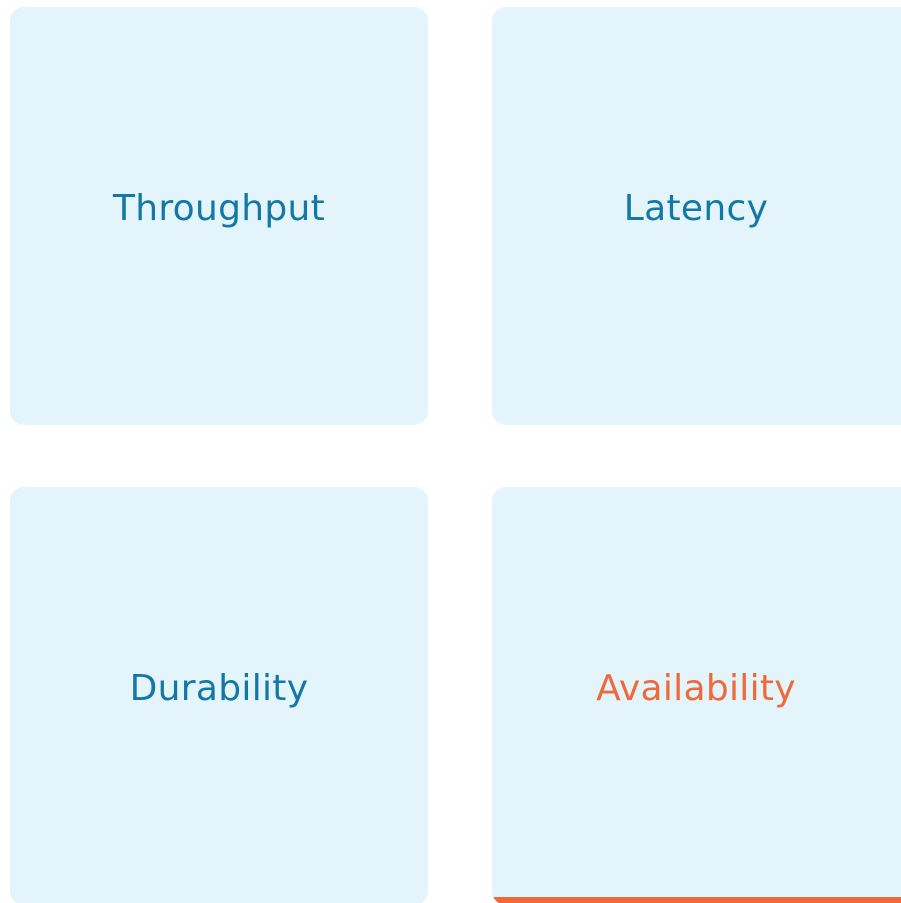 This screenshot has height=903, width=901. What do you see at coordinates (696, 208) in the screenshot?
I see `tile-label-latency: Latency` at bounding box center [696, 208].